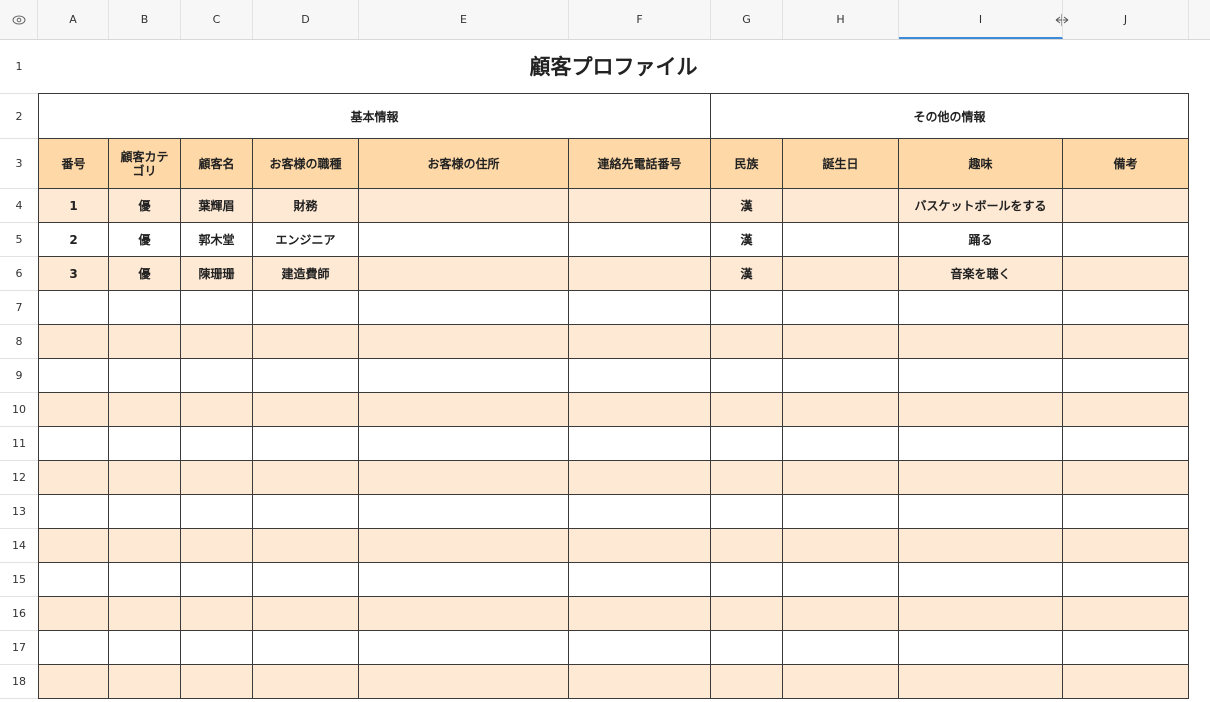 The width and height of the screenshot is (1210, 702). Describe the element at coordinates (145, 164) in the screenshot. I see `column-title-1: 顧客カテゴリ` at that location.